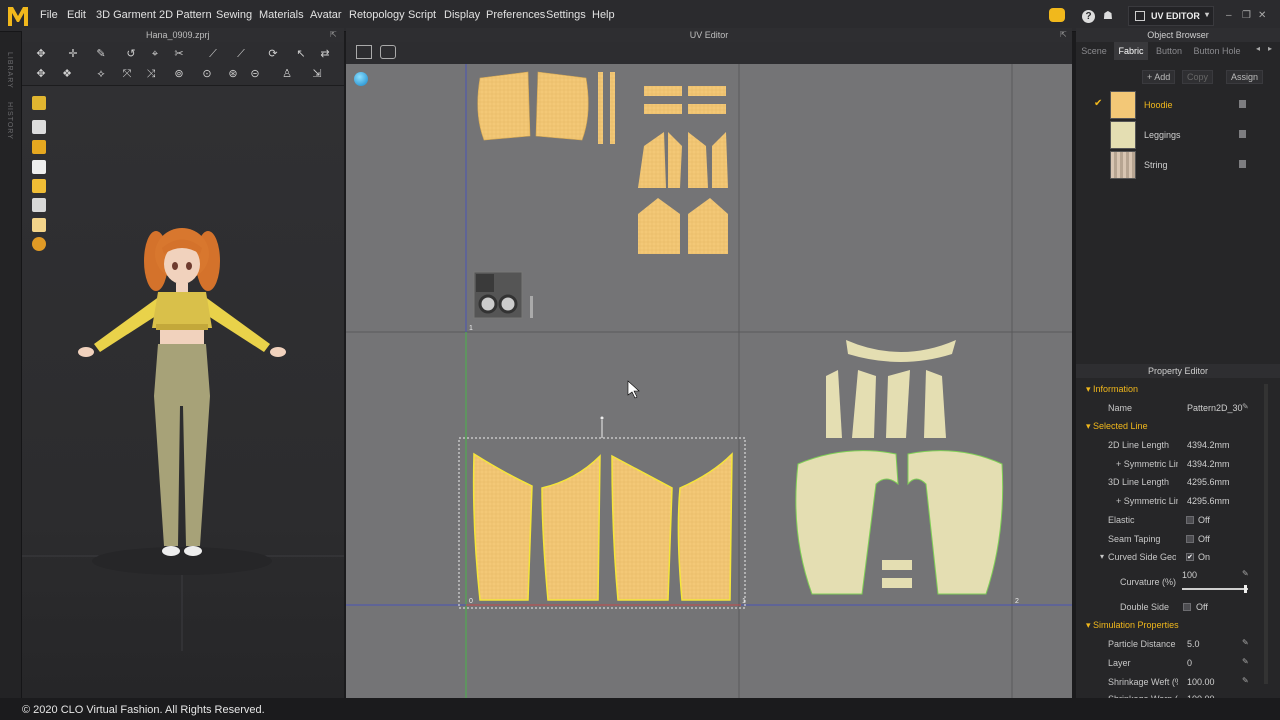  What do you see at coordinates (515, 15) in the screenshot?
I see `menu-preferences: Preferences` at bounding box center [515, 15].